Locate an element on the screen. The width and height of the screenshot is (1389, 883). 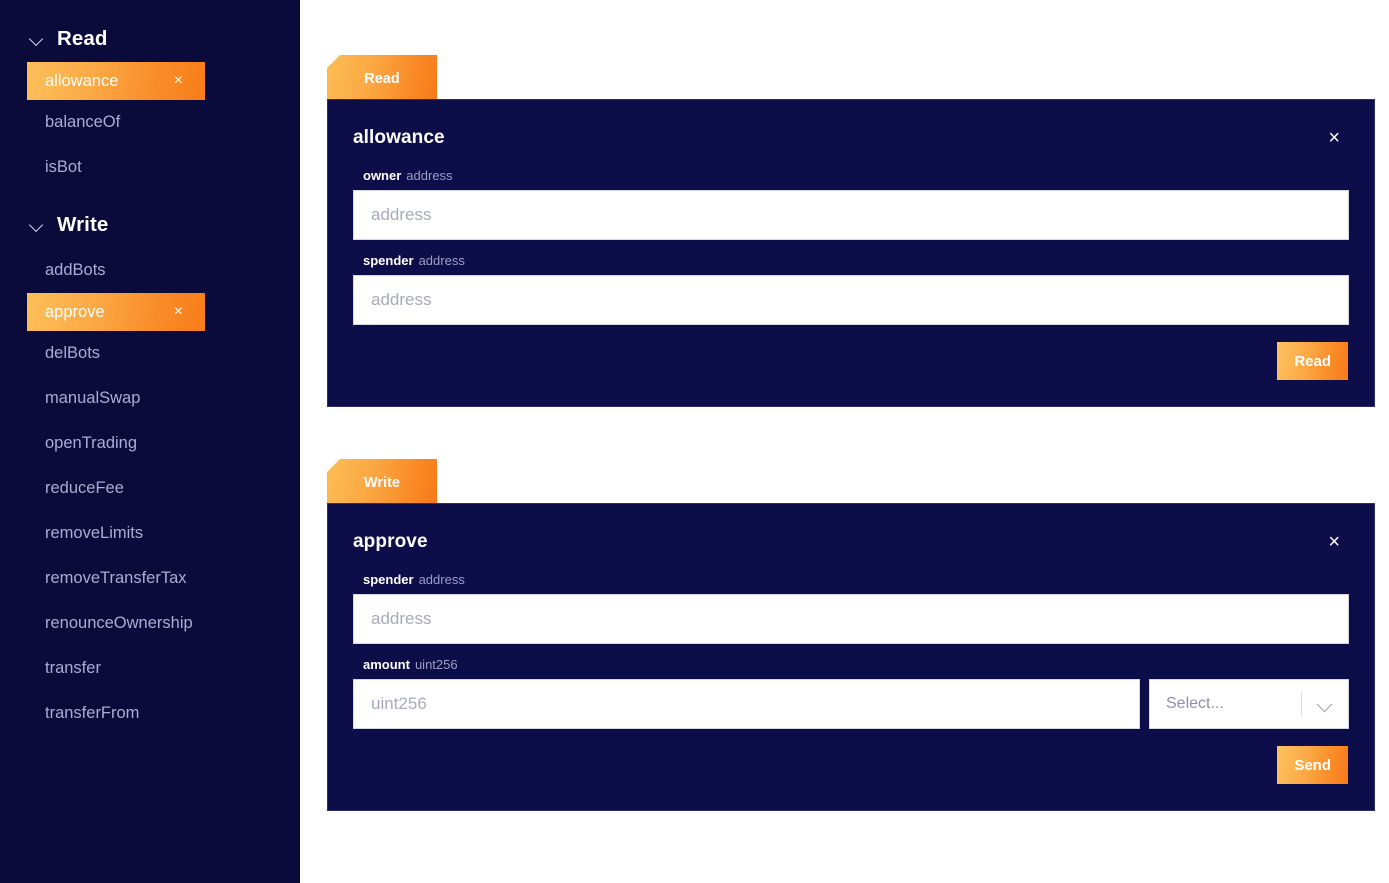
field-owner-row is located at coordinates (851, 215).